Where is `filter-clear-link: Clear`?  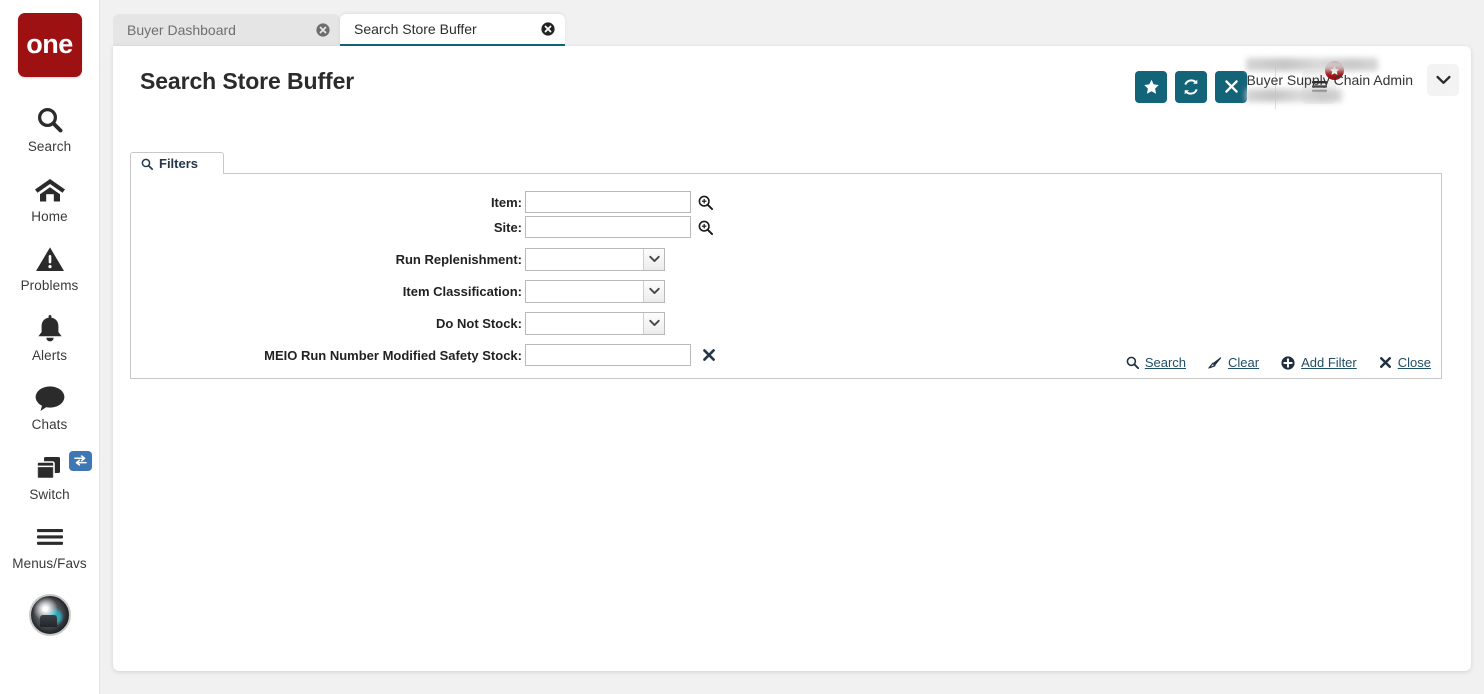 filter-clear-link: Clear is located at coordinates (1233, 362).